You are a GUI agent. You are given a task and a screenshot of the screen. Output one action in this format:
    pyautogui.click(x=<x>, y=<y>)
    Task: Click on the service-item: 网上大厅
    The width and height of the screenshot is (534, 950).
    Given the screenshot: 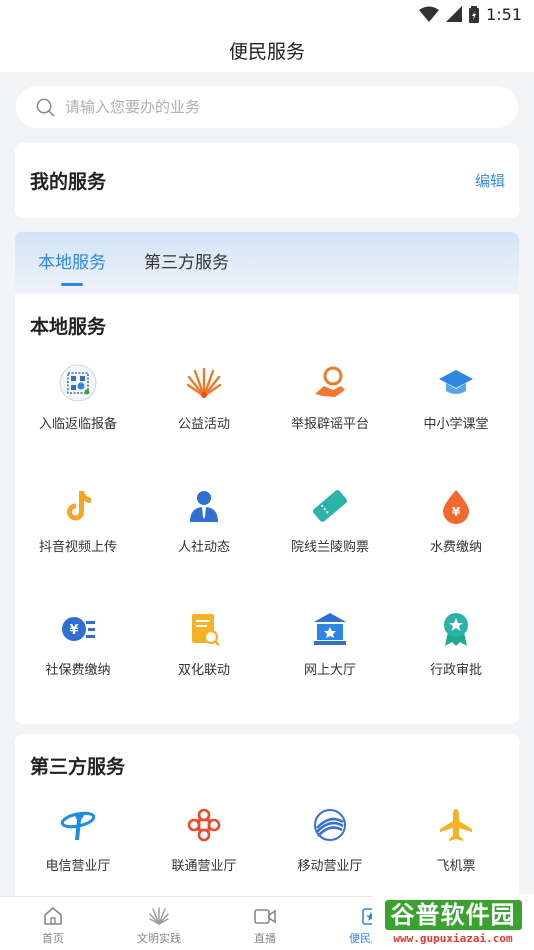 What is the action you would take?
    pyautogui.click(x=330, y=671)
    